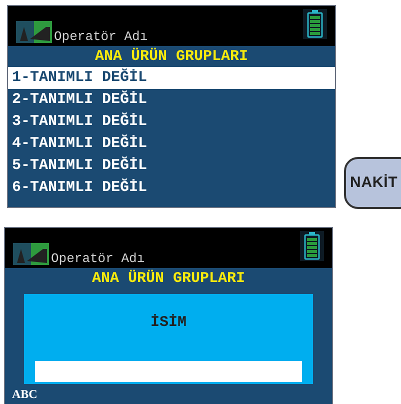  I want to click on cash-button: NAKİT, so click(372, 183).